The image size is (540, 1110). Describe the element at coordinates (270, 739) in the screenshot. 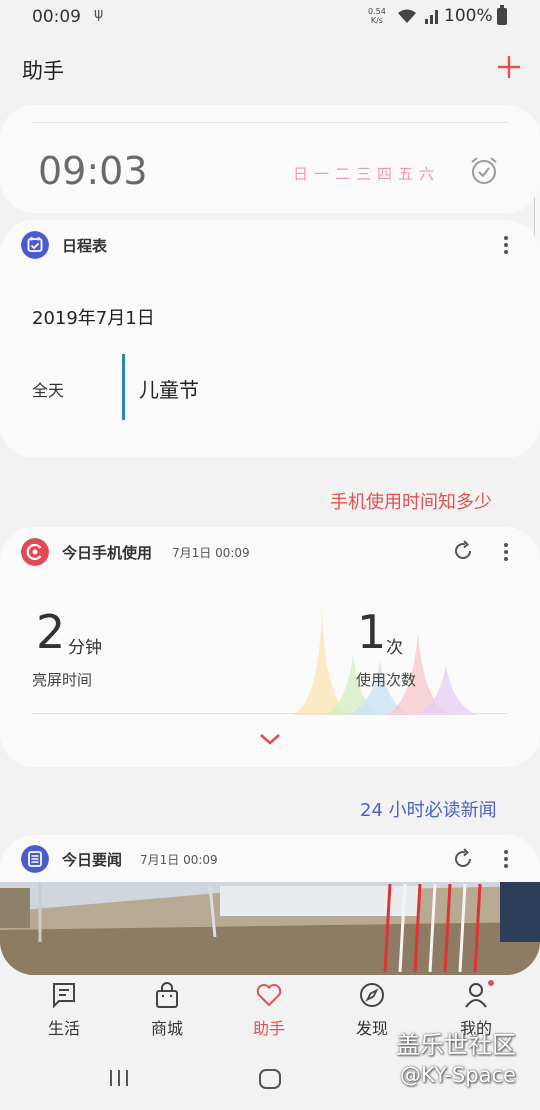

I see `chevron-down-icon` at that location.